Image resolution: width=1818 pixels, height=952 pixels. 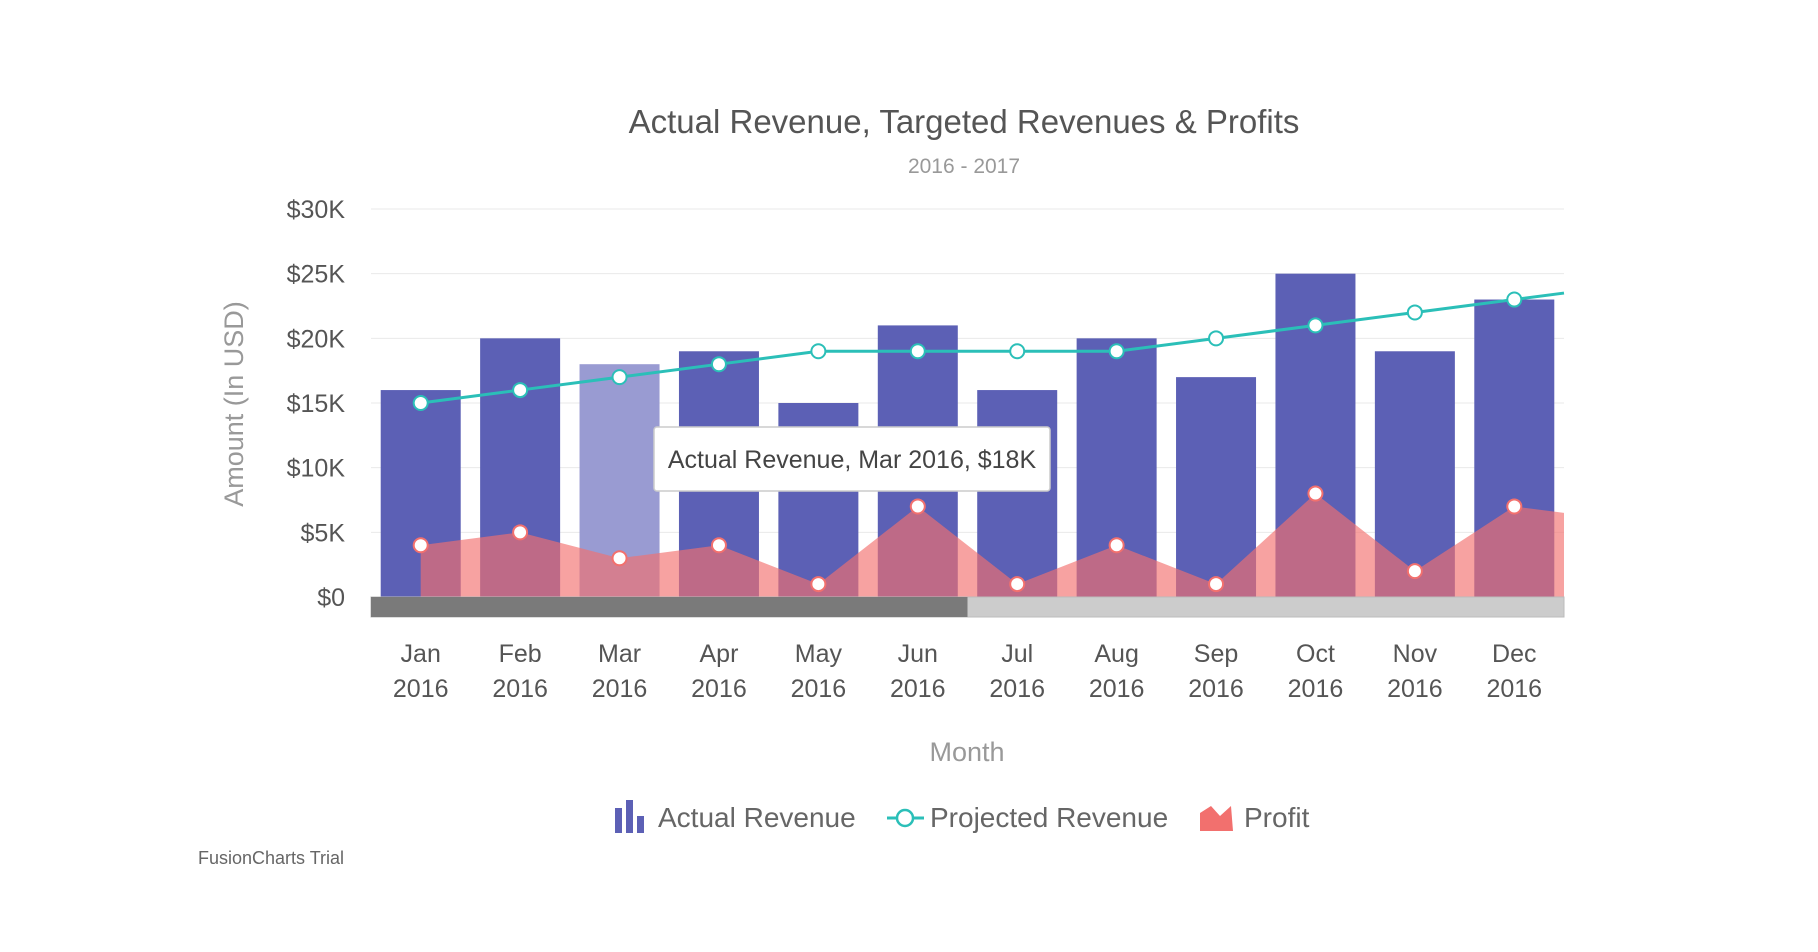 What do you see at coordinates (234, 404) in the screenshot?
I see `y-axis-title: Amount (In USD)` at bounding box center [234, 404].